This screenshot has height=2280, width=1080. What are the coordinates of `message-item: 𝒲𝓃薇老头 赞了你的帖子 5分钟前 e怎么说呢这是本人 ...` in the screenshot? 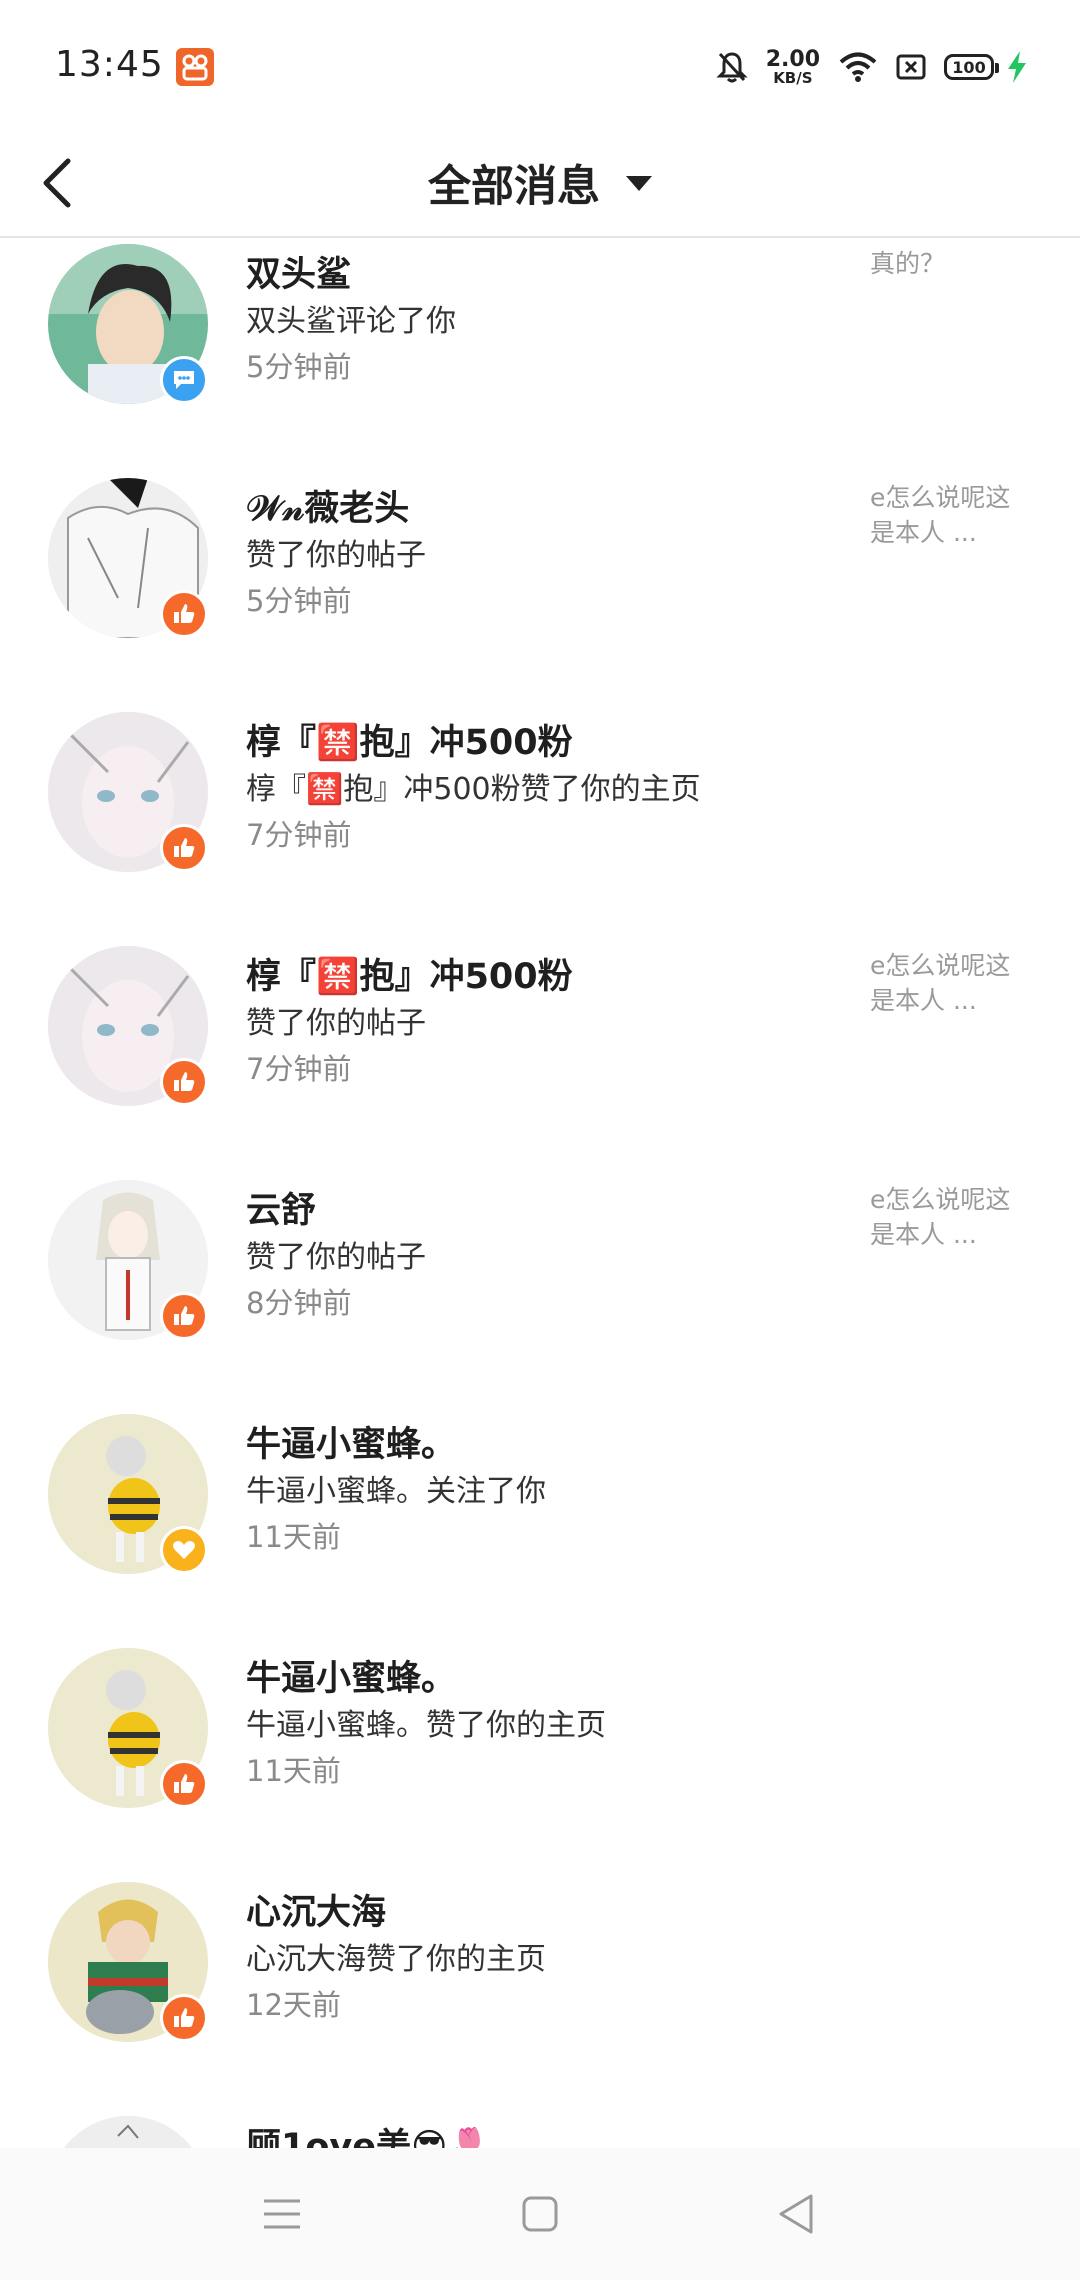 It's located at (540, 591).